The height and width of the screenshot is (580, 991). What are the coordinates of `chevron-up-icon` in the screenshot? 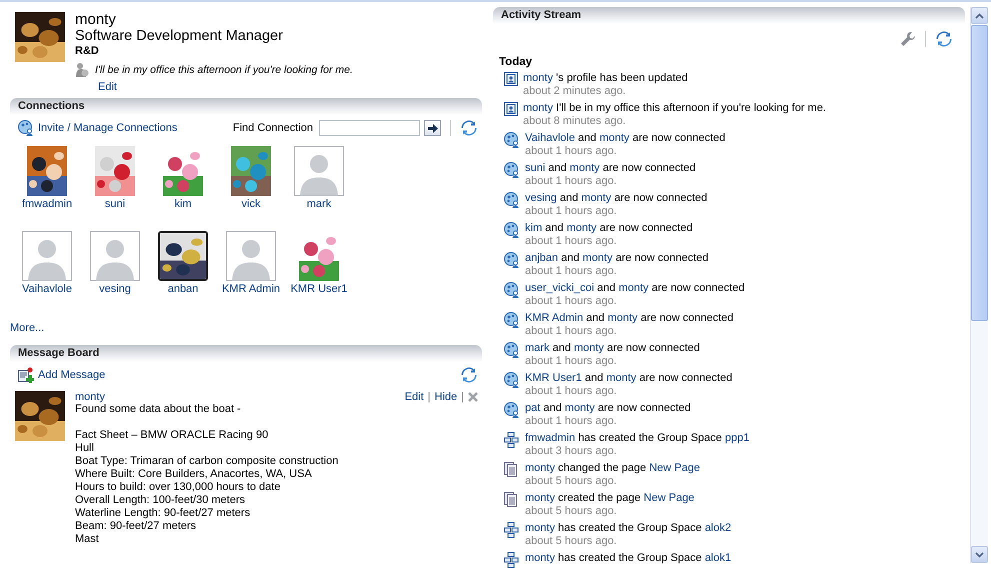 It's located at (979, 15).